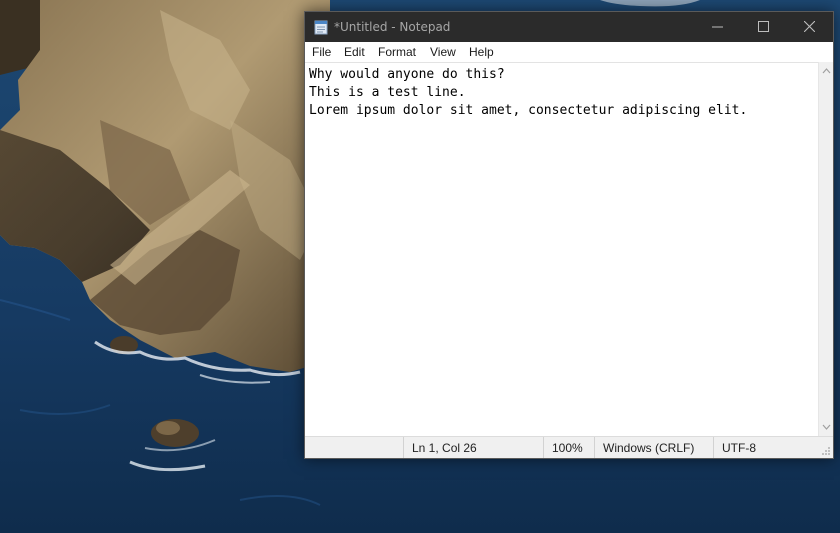 Image resolution: width=840 pixels, height=533 pixels. I want to click on status-bar: Ln 1, Col 26 100% Windows (CRLF) UTF-8, so click(569, 447).